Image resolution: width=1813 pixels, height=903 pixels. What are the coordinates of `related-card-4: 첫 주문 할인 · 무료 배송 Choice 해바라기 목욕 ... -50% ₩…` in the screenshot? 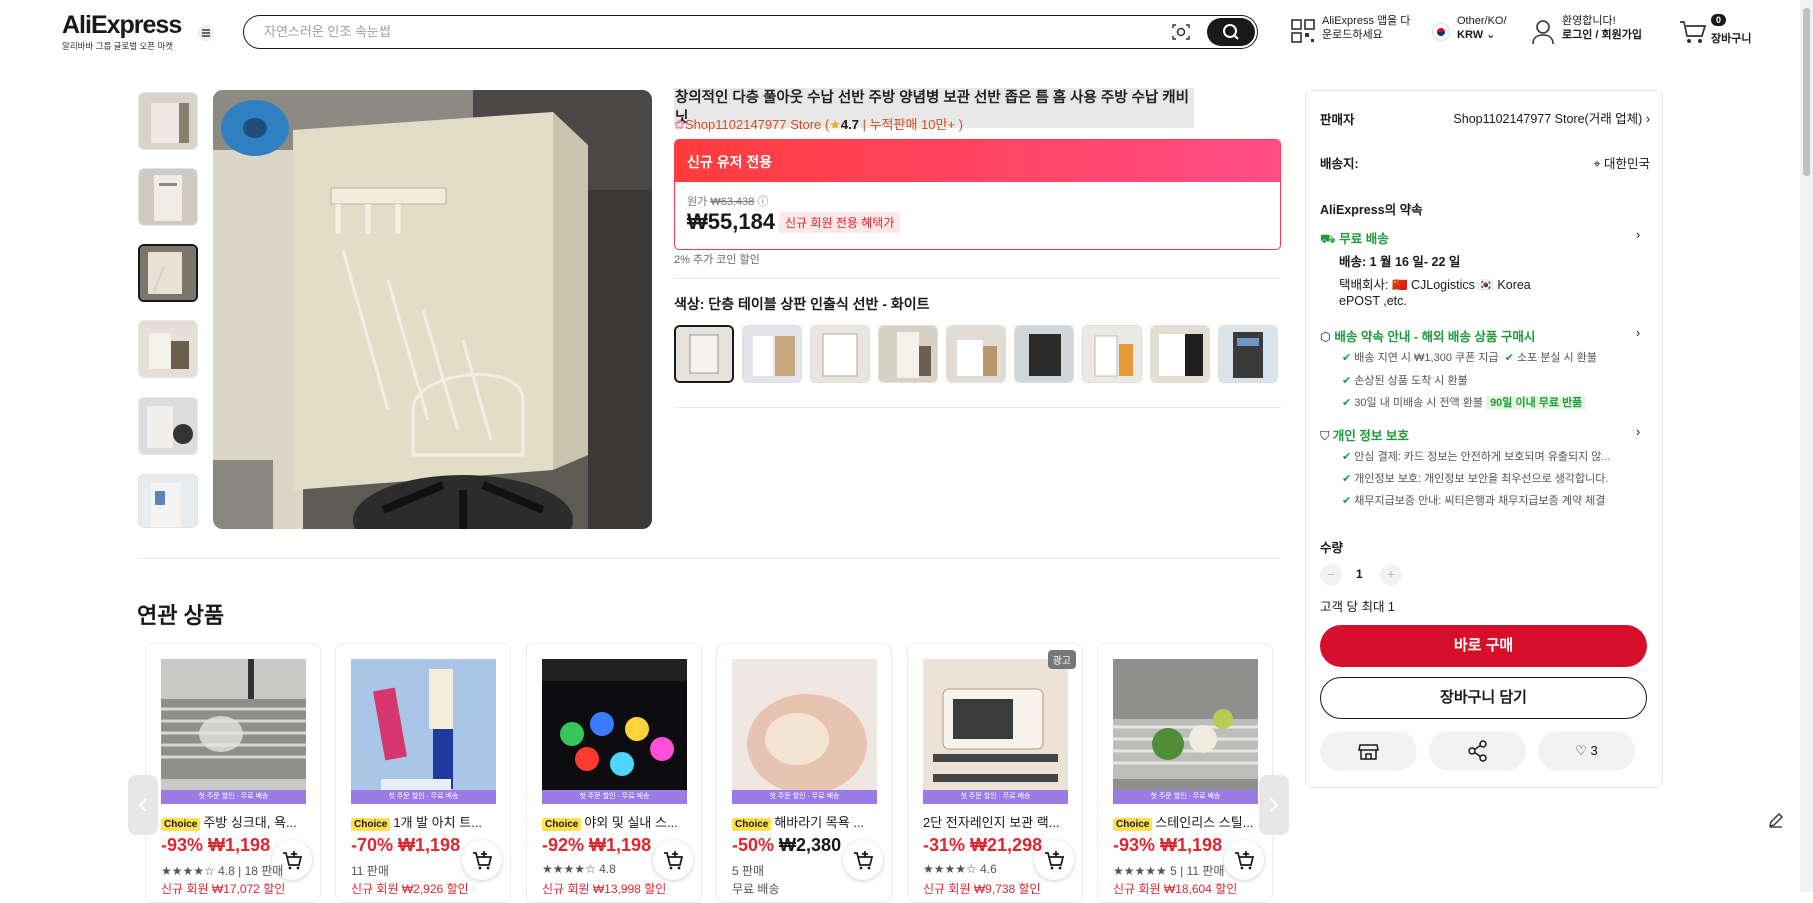 It's located at (804, 773).